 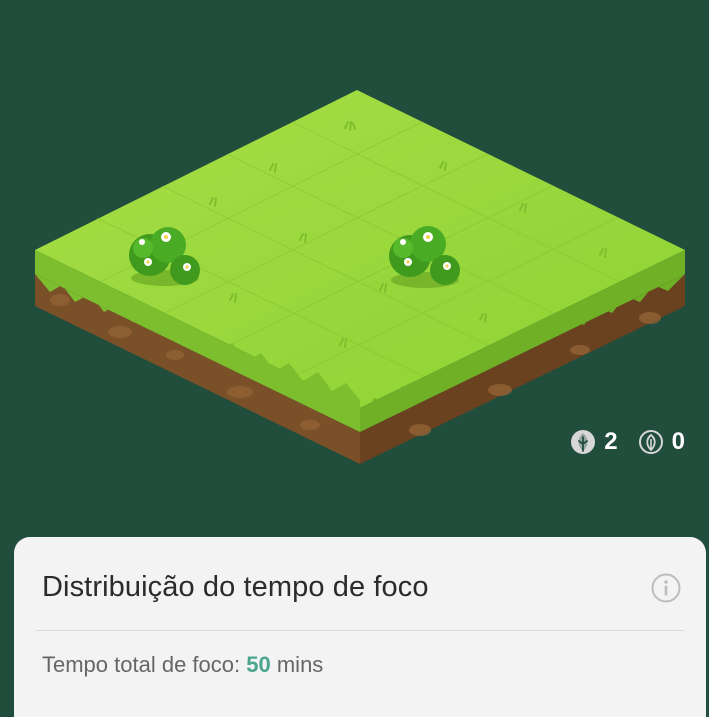 I want to click on stat-value: 50, so click(x=258, y=664).